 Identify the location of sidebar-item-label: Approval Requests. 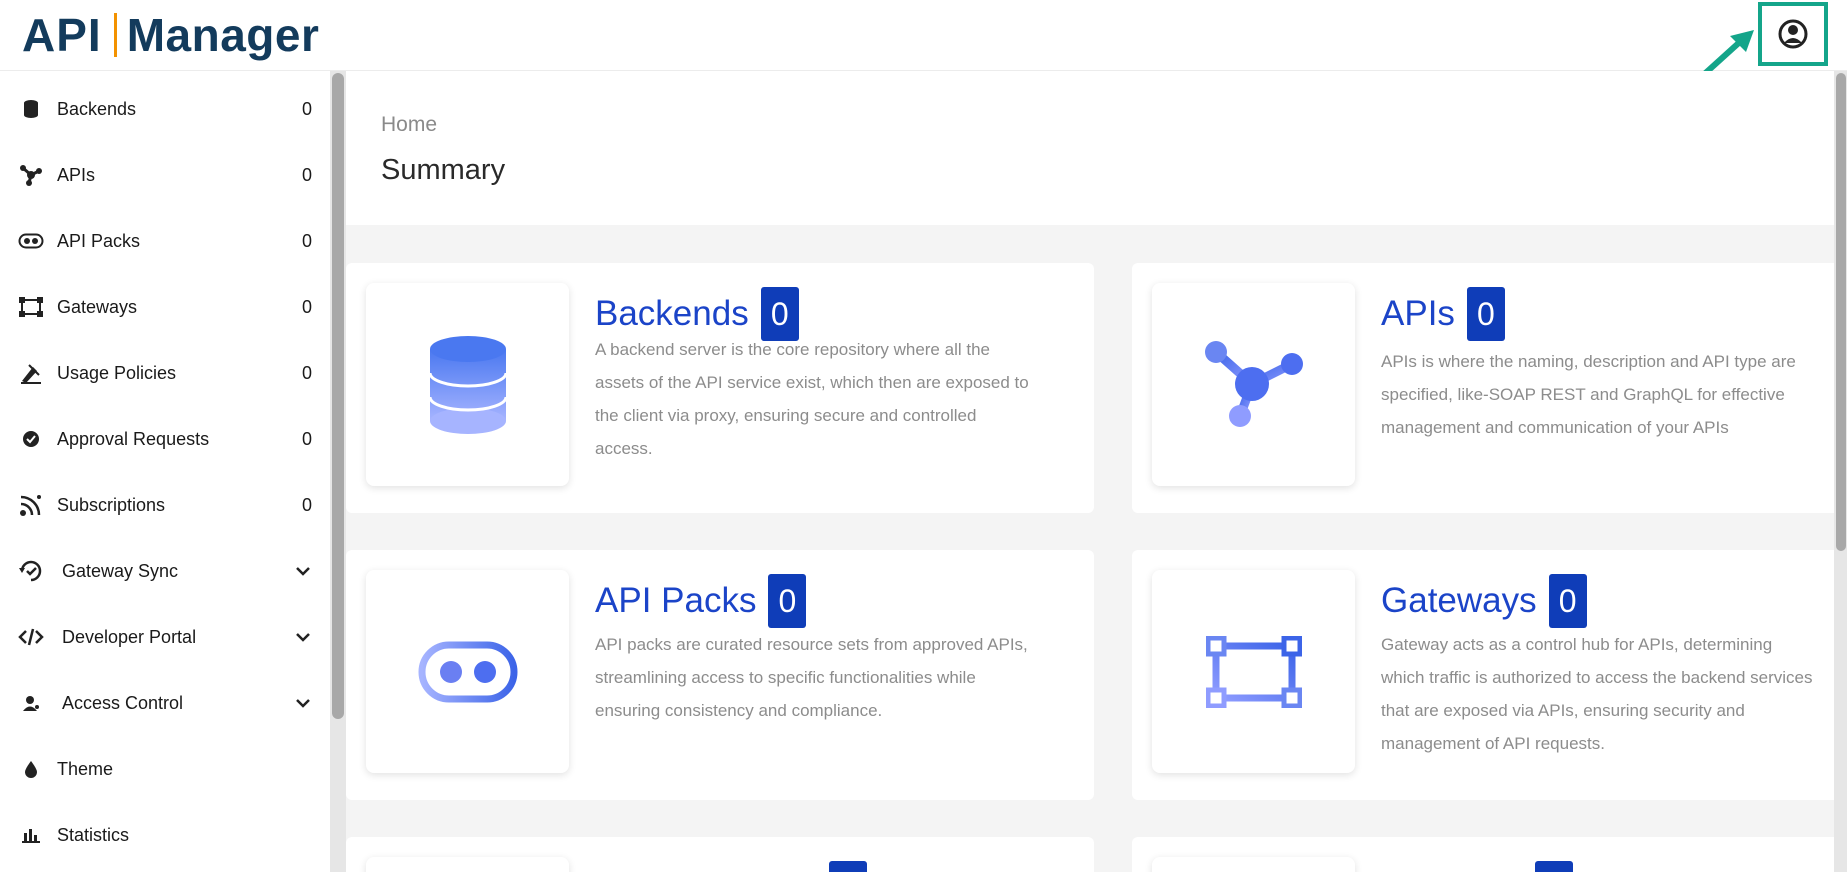
(133, 438).